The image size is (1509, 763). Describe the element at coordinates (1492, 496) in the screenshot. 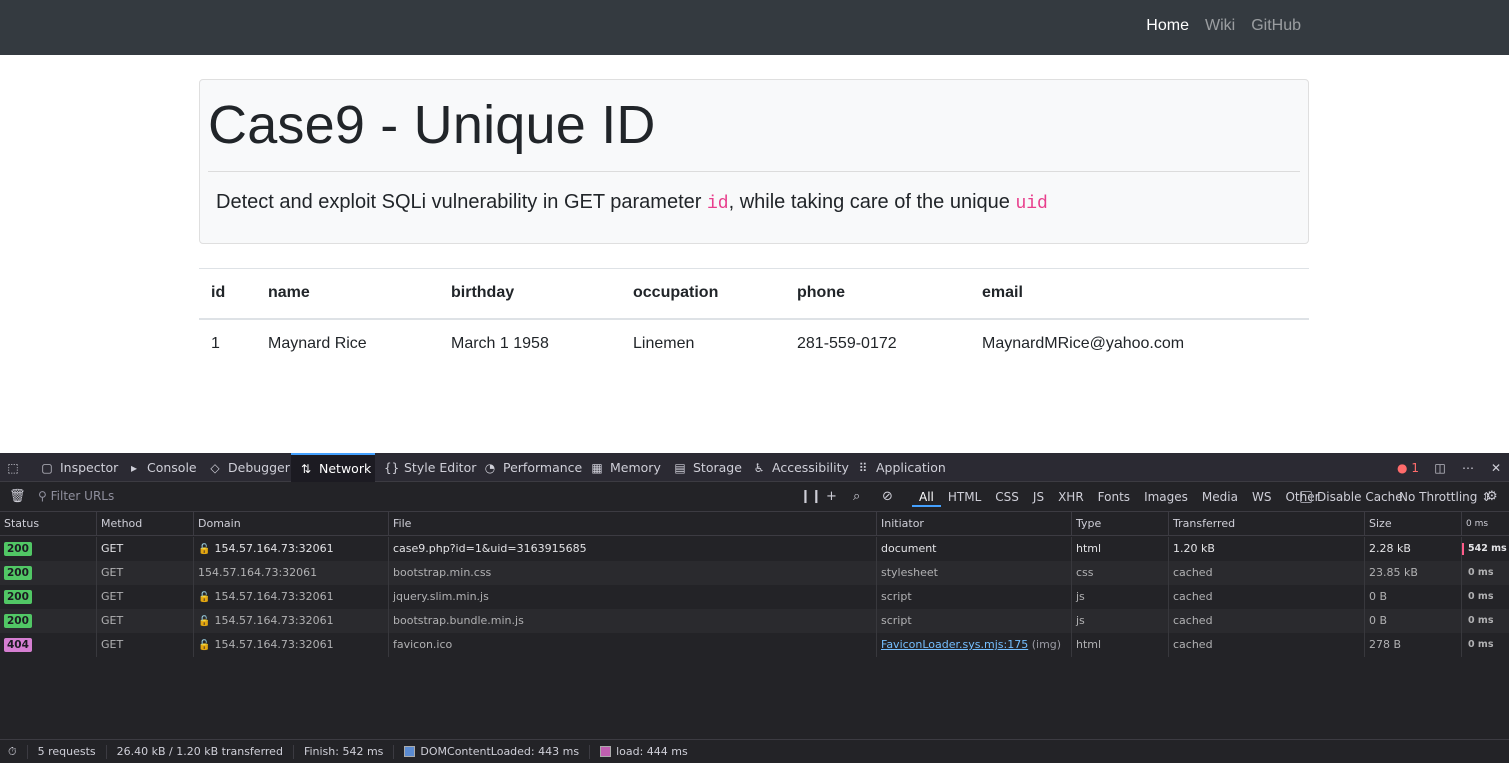

I see `gear-icon: ⚙` at that location.